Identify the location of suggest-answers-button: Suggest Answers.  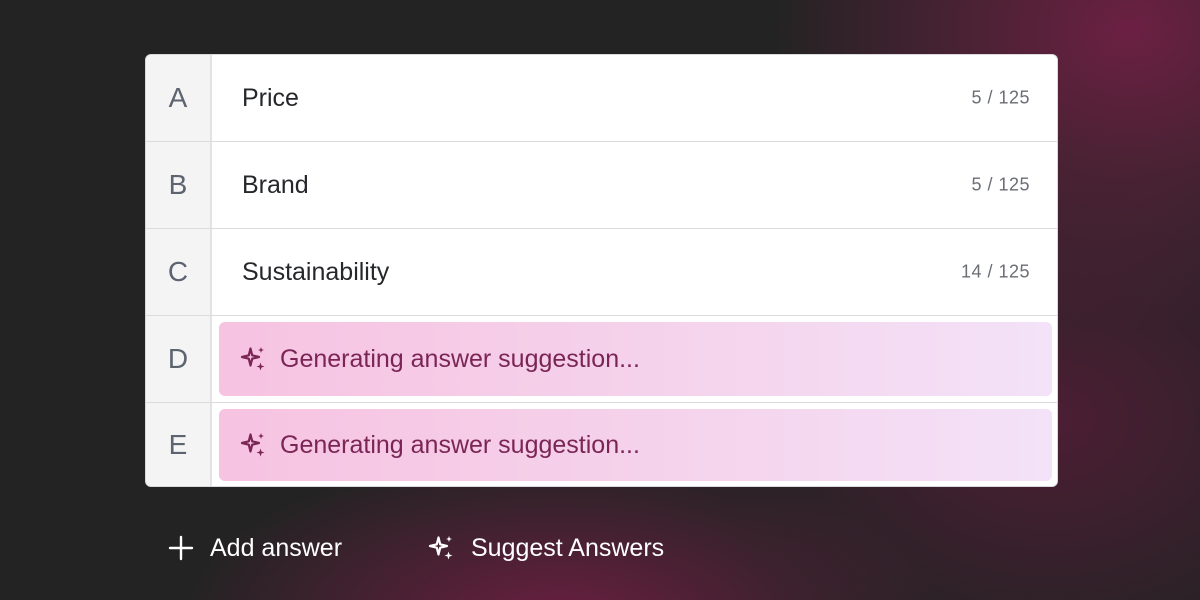
(545, 548).